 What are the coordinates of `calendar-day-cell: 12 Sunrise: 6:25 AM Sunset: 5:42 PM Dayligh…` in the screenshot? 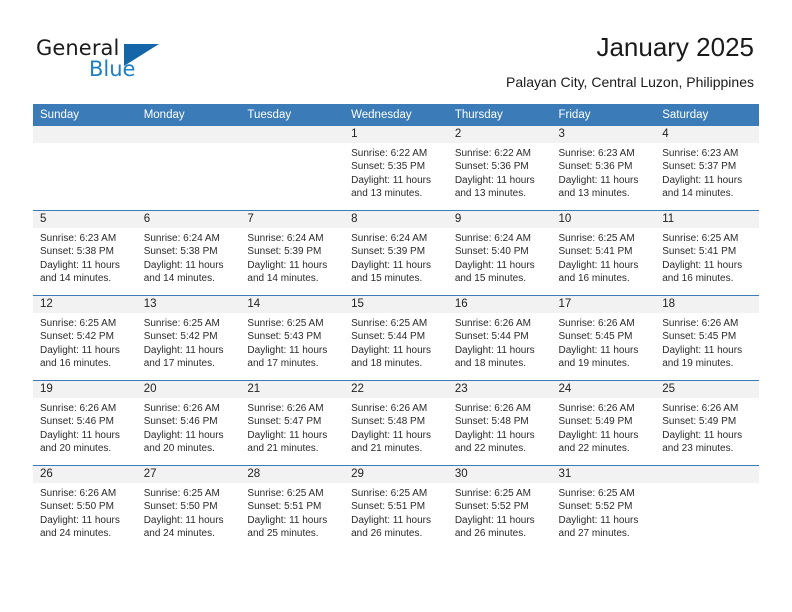 It's located at (85, 338).